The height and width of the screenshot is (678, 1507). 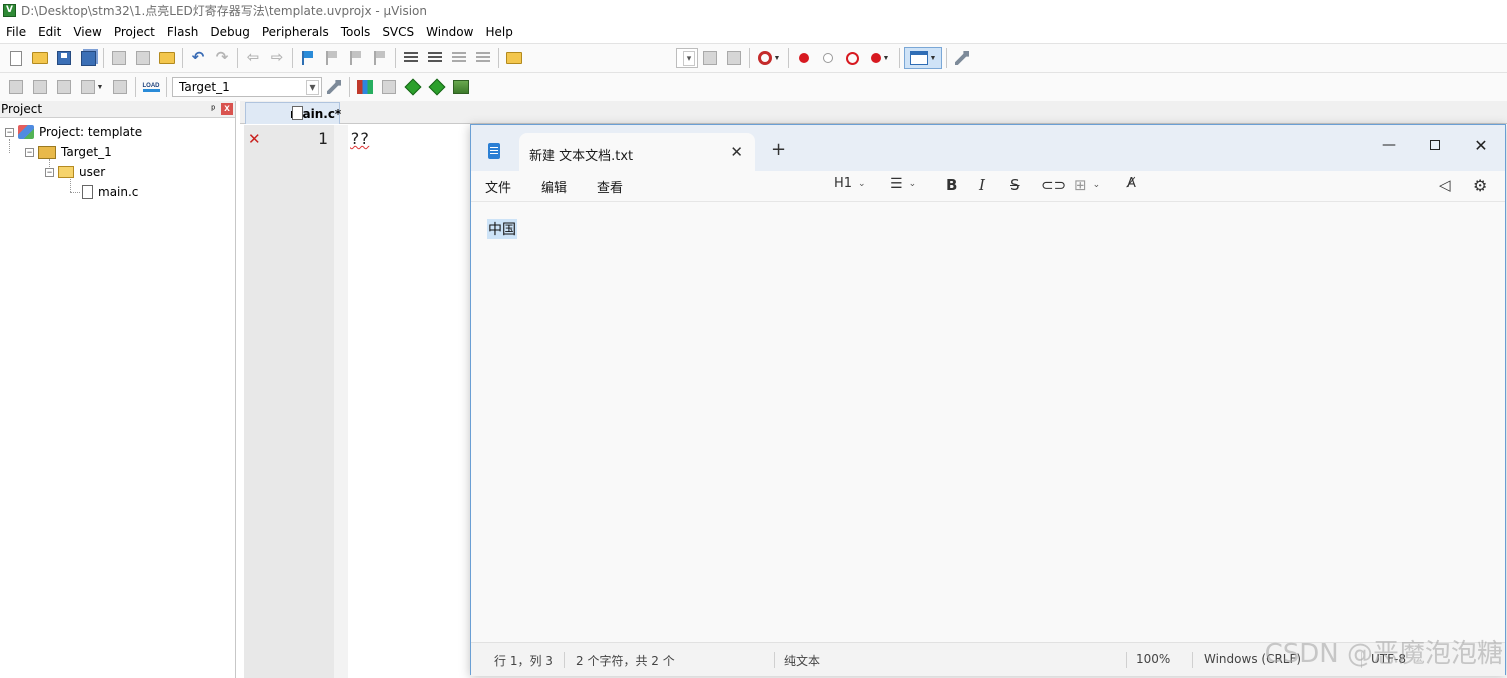 I want to click on menu-flash: Flash, so click(x=182, y=32).